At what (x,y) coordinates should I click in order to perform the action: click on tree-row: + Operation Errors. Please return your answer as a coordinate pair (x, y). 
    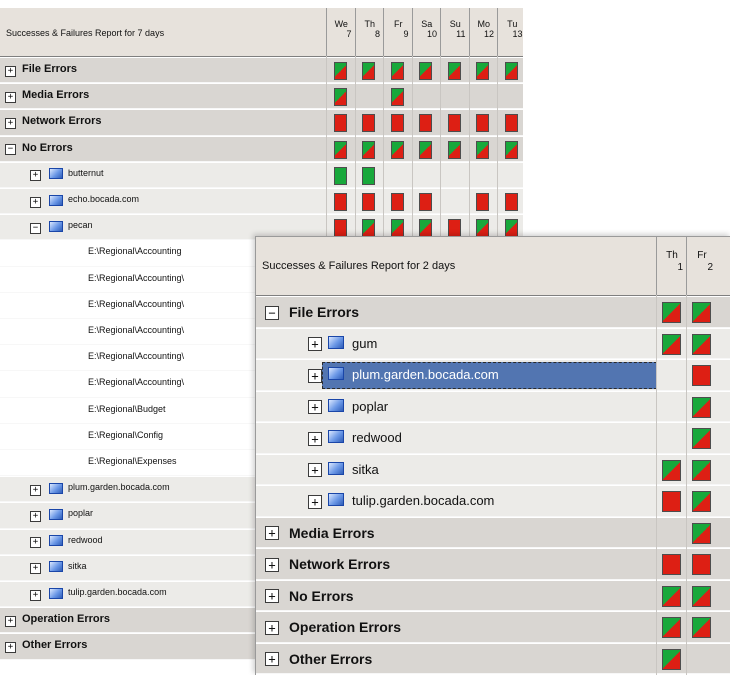
    Looking at the image, I should click on (493, 627).